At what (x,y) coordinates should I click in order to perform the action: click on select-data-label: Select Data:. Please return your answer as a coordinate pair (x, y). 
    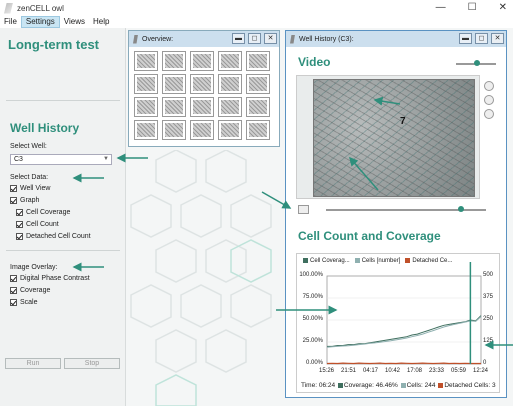
    Looking at the image, I should click on (29, 177).